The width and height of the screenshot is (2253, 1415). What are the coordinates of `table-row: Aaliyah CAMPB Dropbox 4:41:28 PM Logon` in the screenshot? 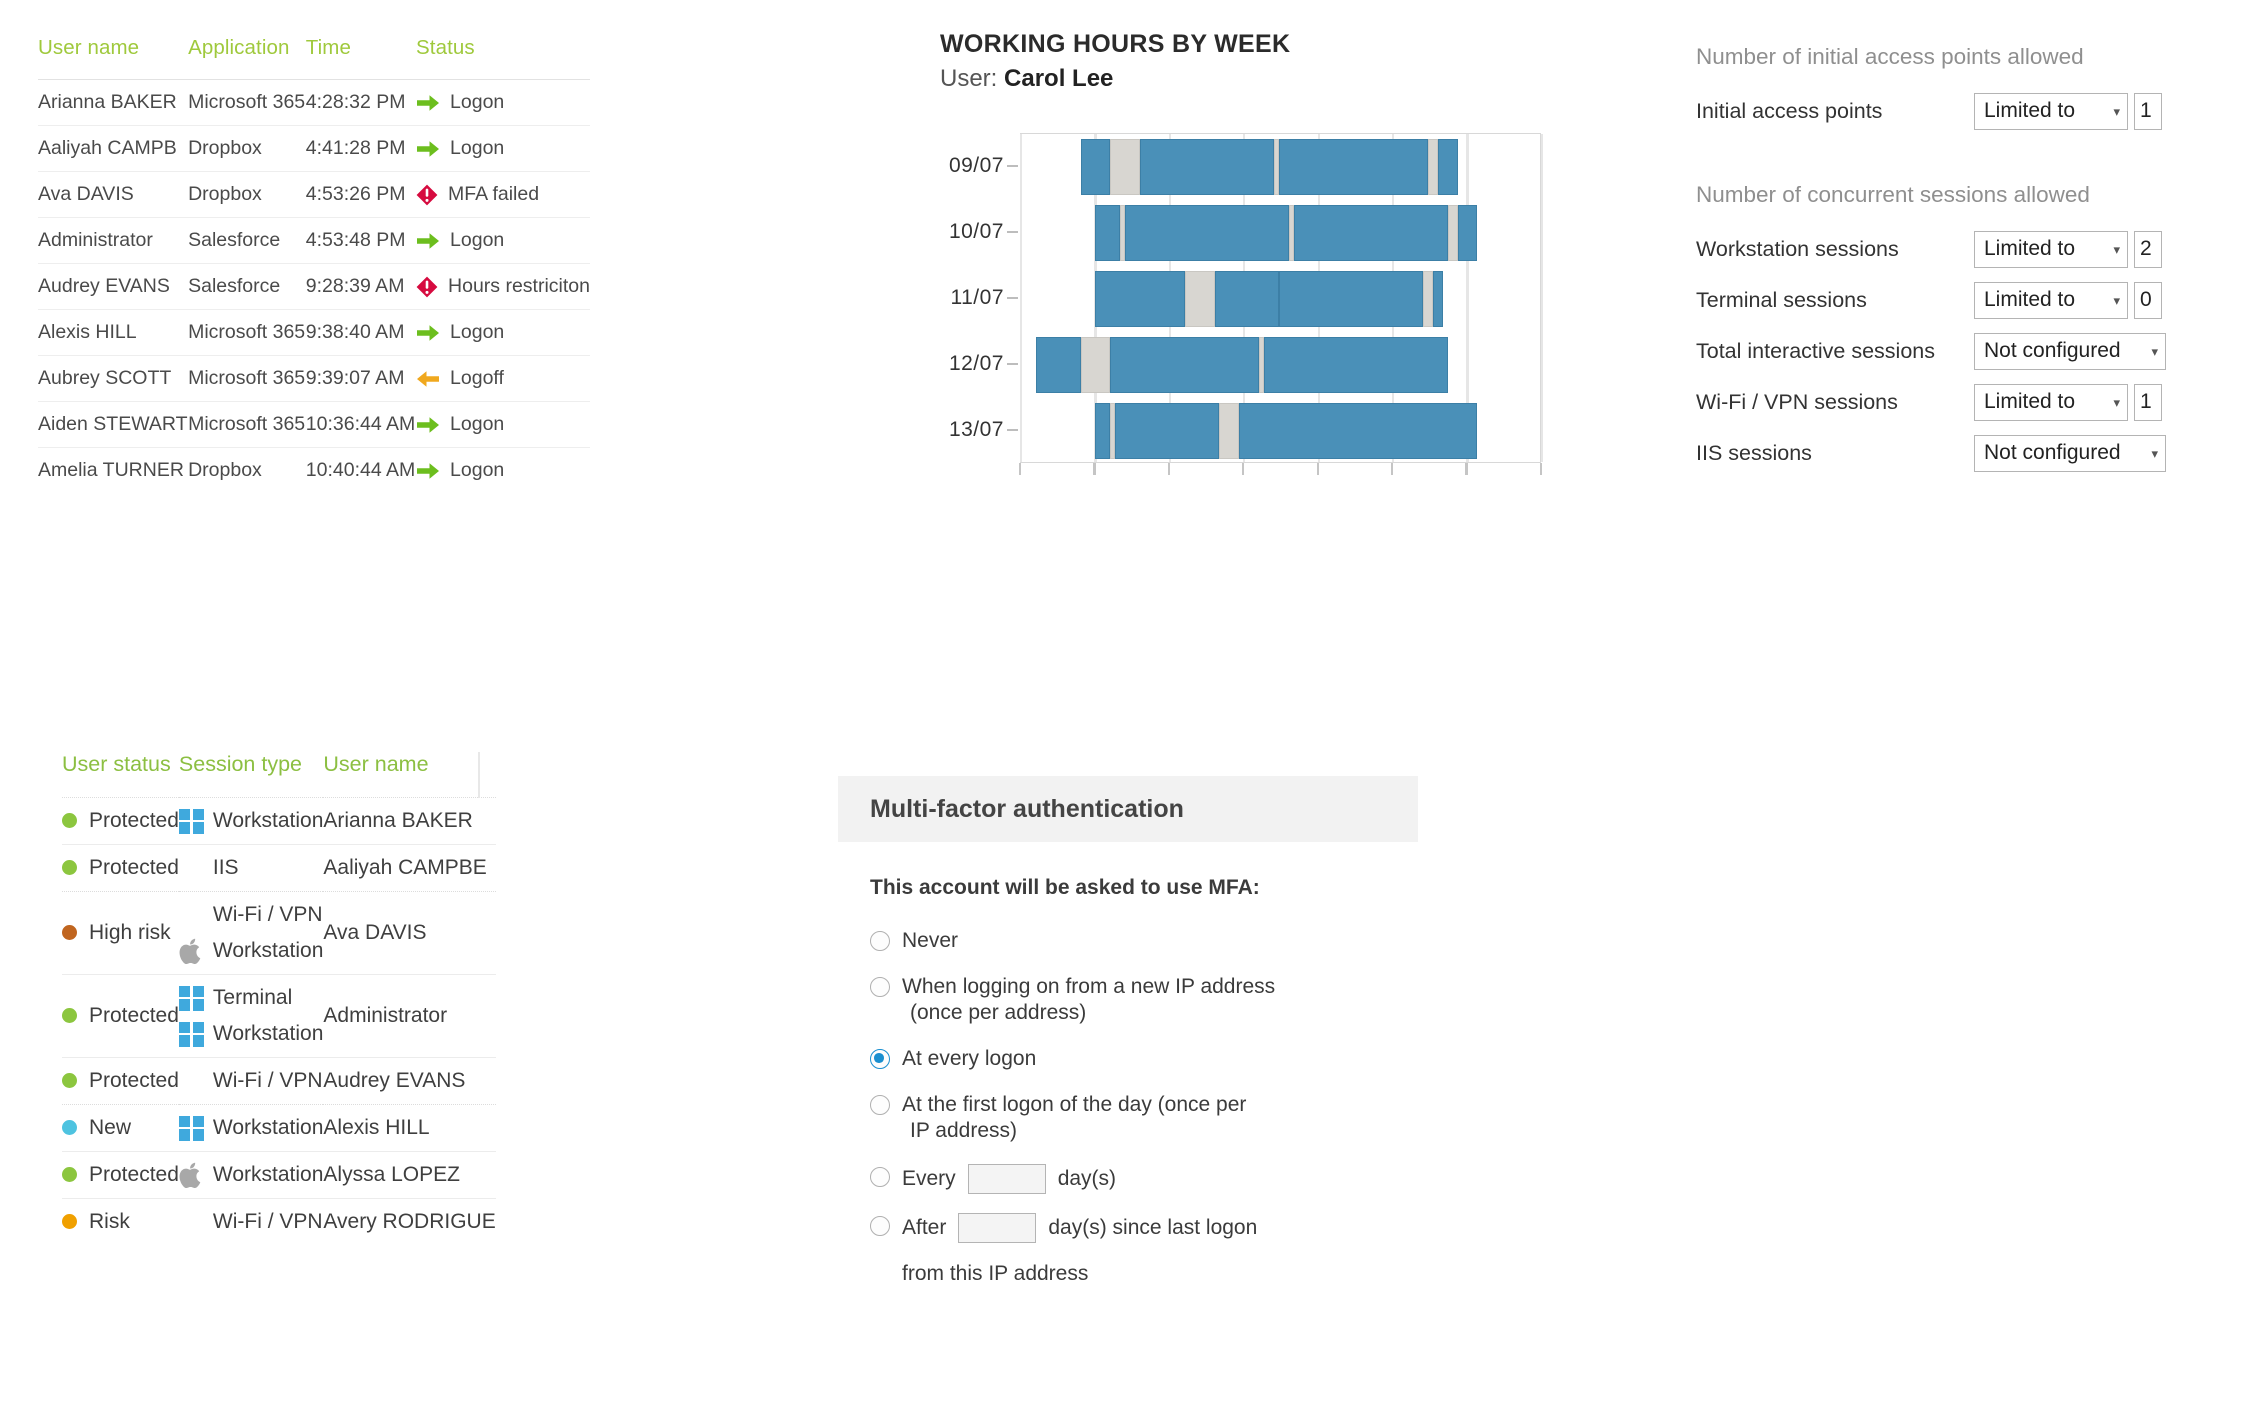 It's located at (314, 148).